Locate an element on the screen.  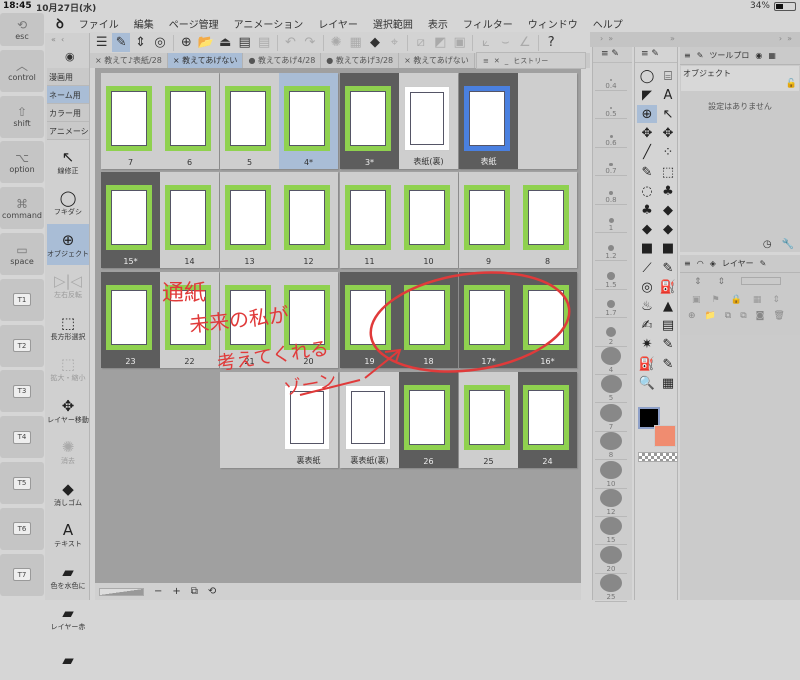
page-spread: 15* 14 is located at coordinates (160, 220).